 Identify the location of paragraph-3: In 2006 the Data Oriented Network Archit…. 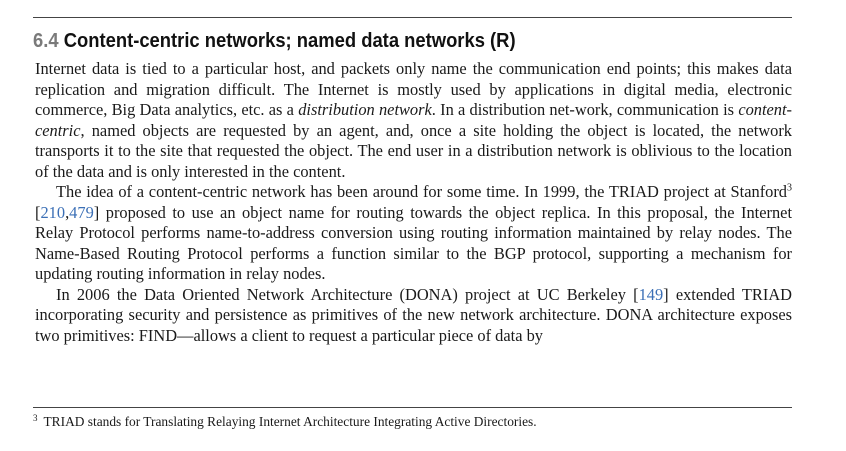
(413, 316).